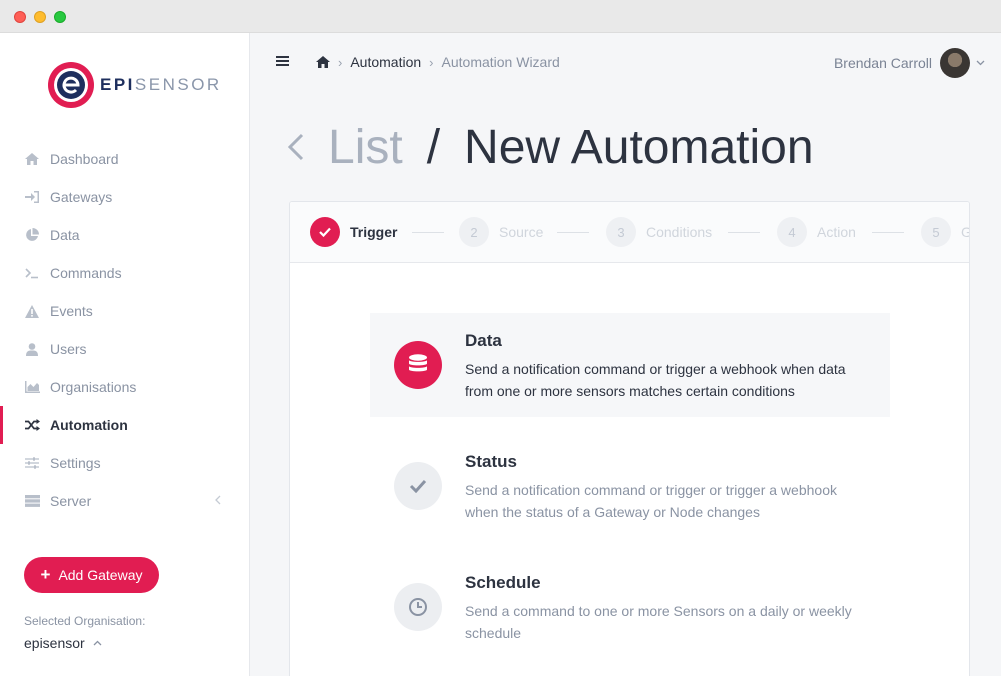 The image size is (1001, 676). I want to click on step-label: Source, so click(521, 232).